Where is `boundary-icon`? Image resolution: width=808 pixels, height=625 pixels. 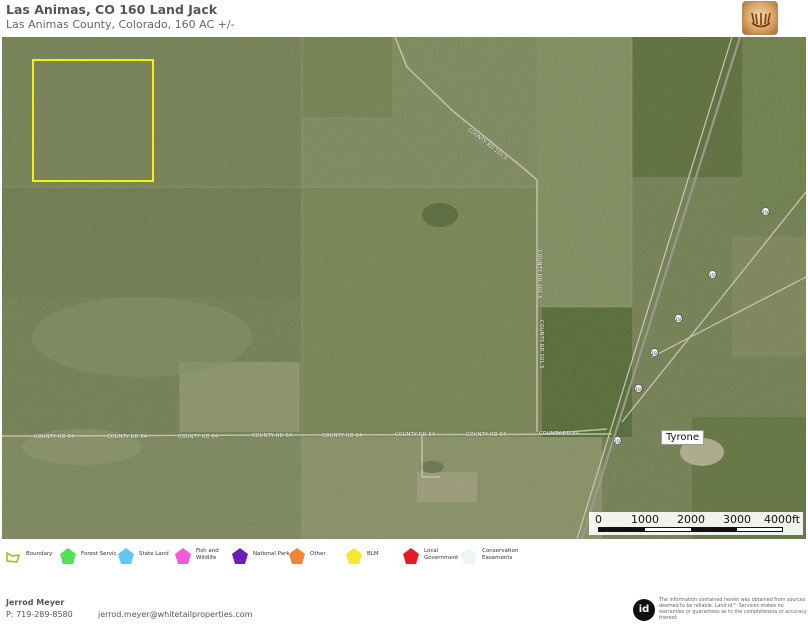
boundary-icon is located at coordinates (13, 557).